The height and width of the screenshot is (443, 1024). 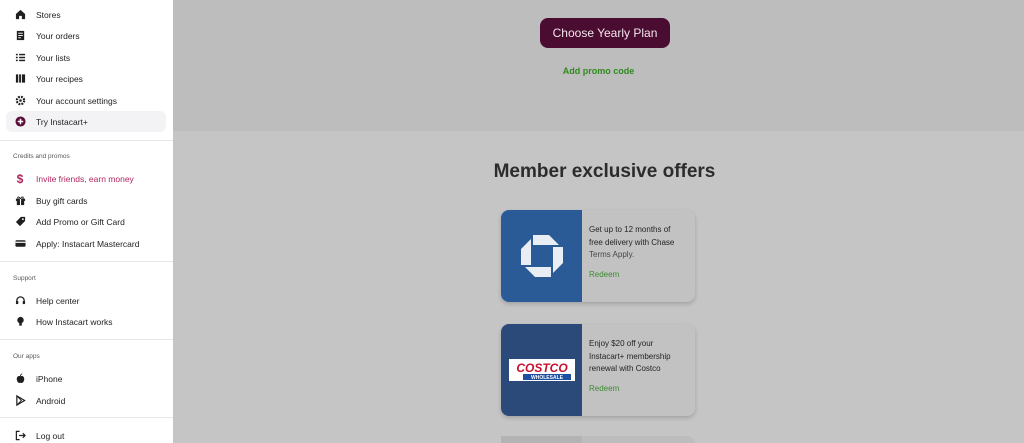 I want to click on sidebar-item-help-center: Help center, so click(x=86, y=300).